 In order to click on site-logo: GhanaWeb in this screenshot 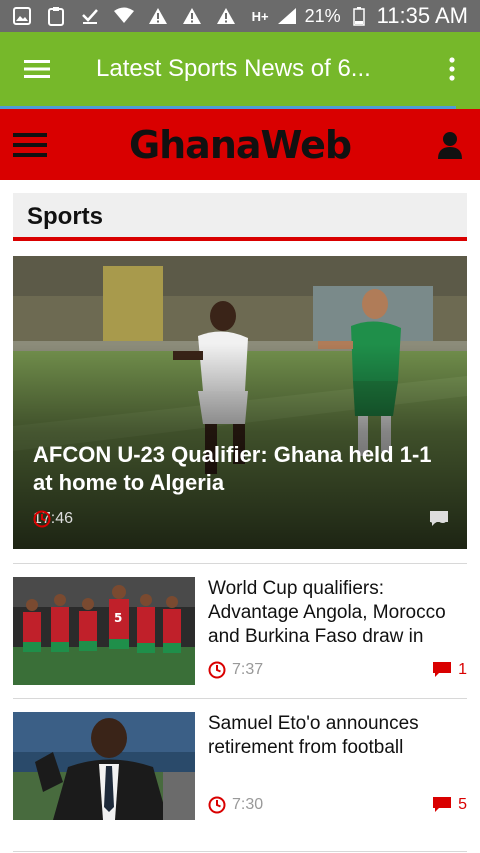, I will do `click(240, 145)`.